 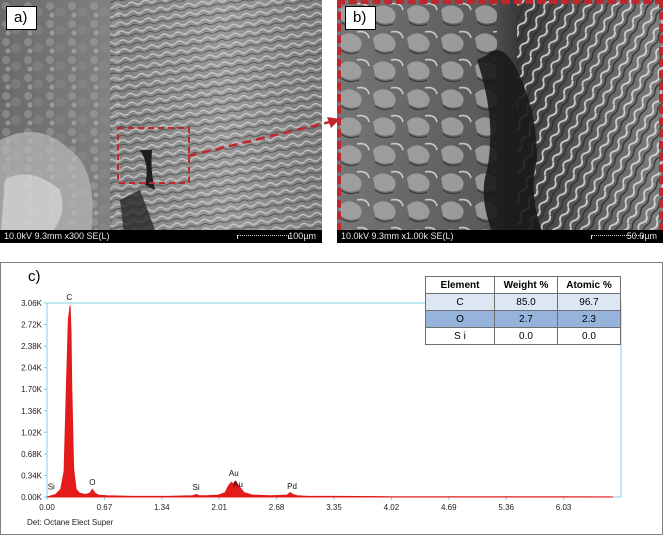 I want to click on table-row: S i 0.0 0.0, so click(x=523, y=336).